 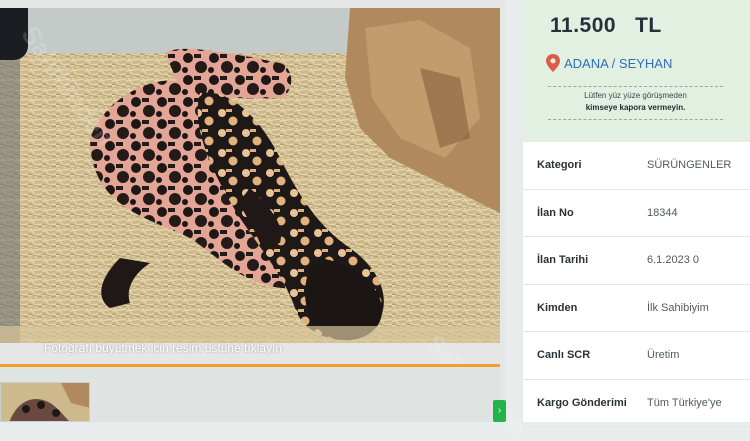 What do you see at coordinates (663, 355) in the screenshot?
I see `detail-value: Üretim` at bounding box center [663, 355].